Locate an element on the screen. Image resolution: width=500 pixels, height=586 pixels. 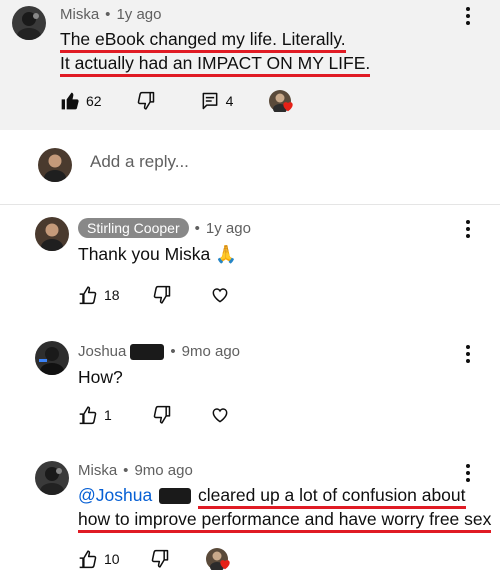
like-count: 10 is located at coordinates (112, 559).